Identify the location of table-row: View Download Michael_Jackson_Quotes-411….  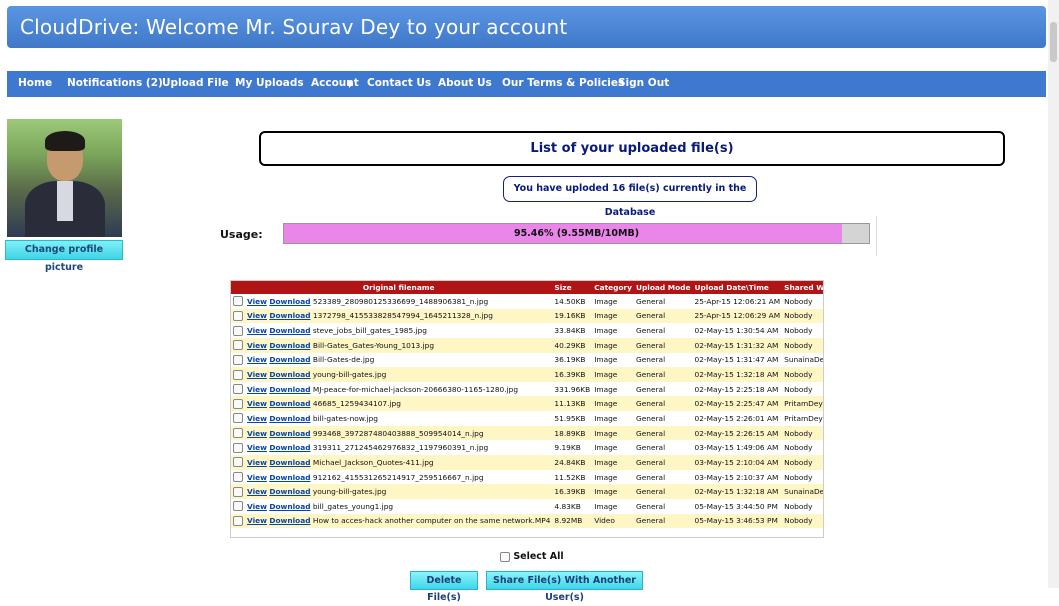
(527, 462).